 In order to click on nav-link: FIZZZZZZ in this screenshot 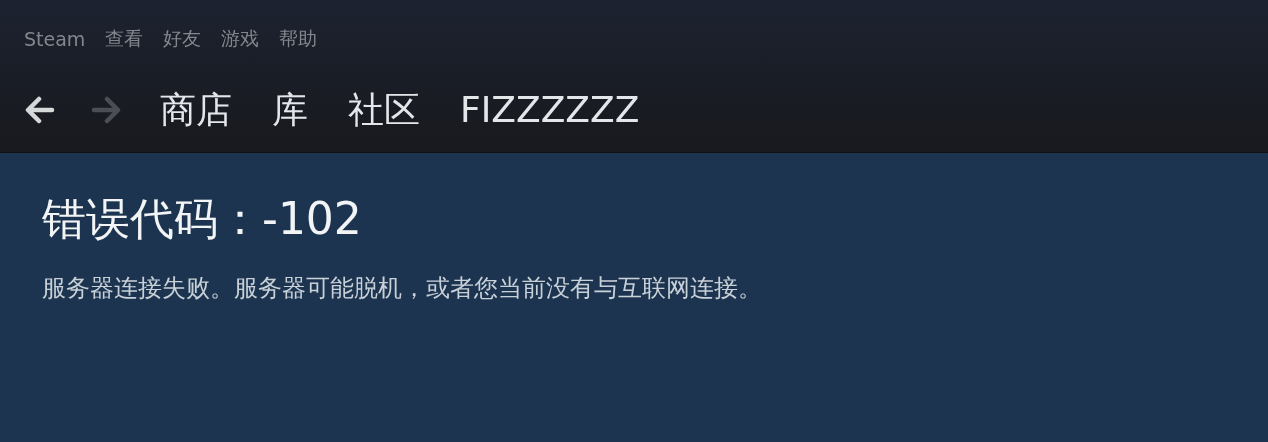, I will do `click(550, 110)`.